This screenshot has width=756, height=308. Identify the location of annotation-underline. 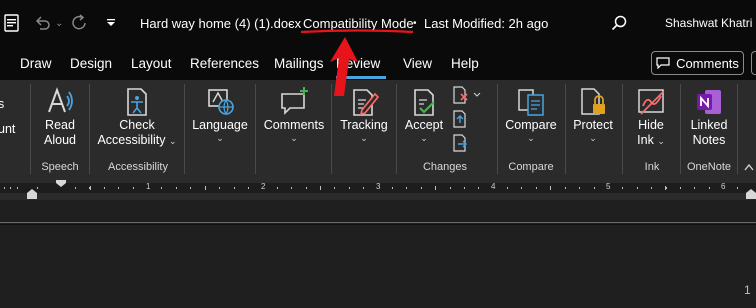
(357, 31).